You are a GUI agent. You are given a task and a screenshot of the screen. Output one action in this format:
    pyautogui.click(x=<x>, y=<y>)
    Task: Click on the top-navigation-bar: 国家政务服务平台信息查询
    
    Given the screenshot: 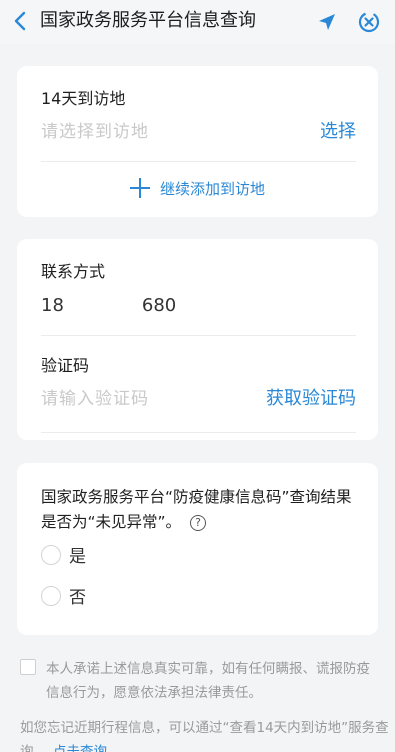 What is the action you would take?
    pyautogui.click(x=197, y=22)
    